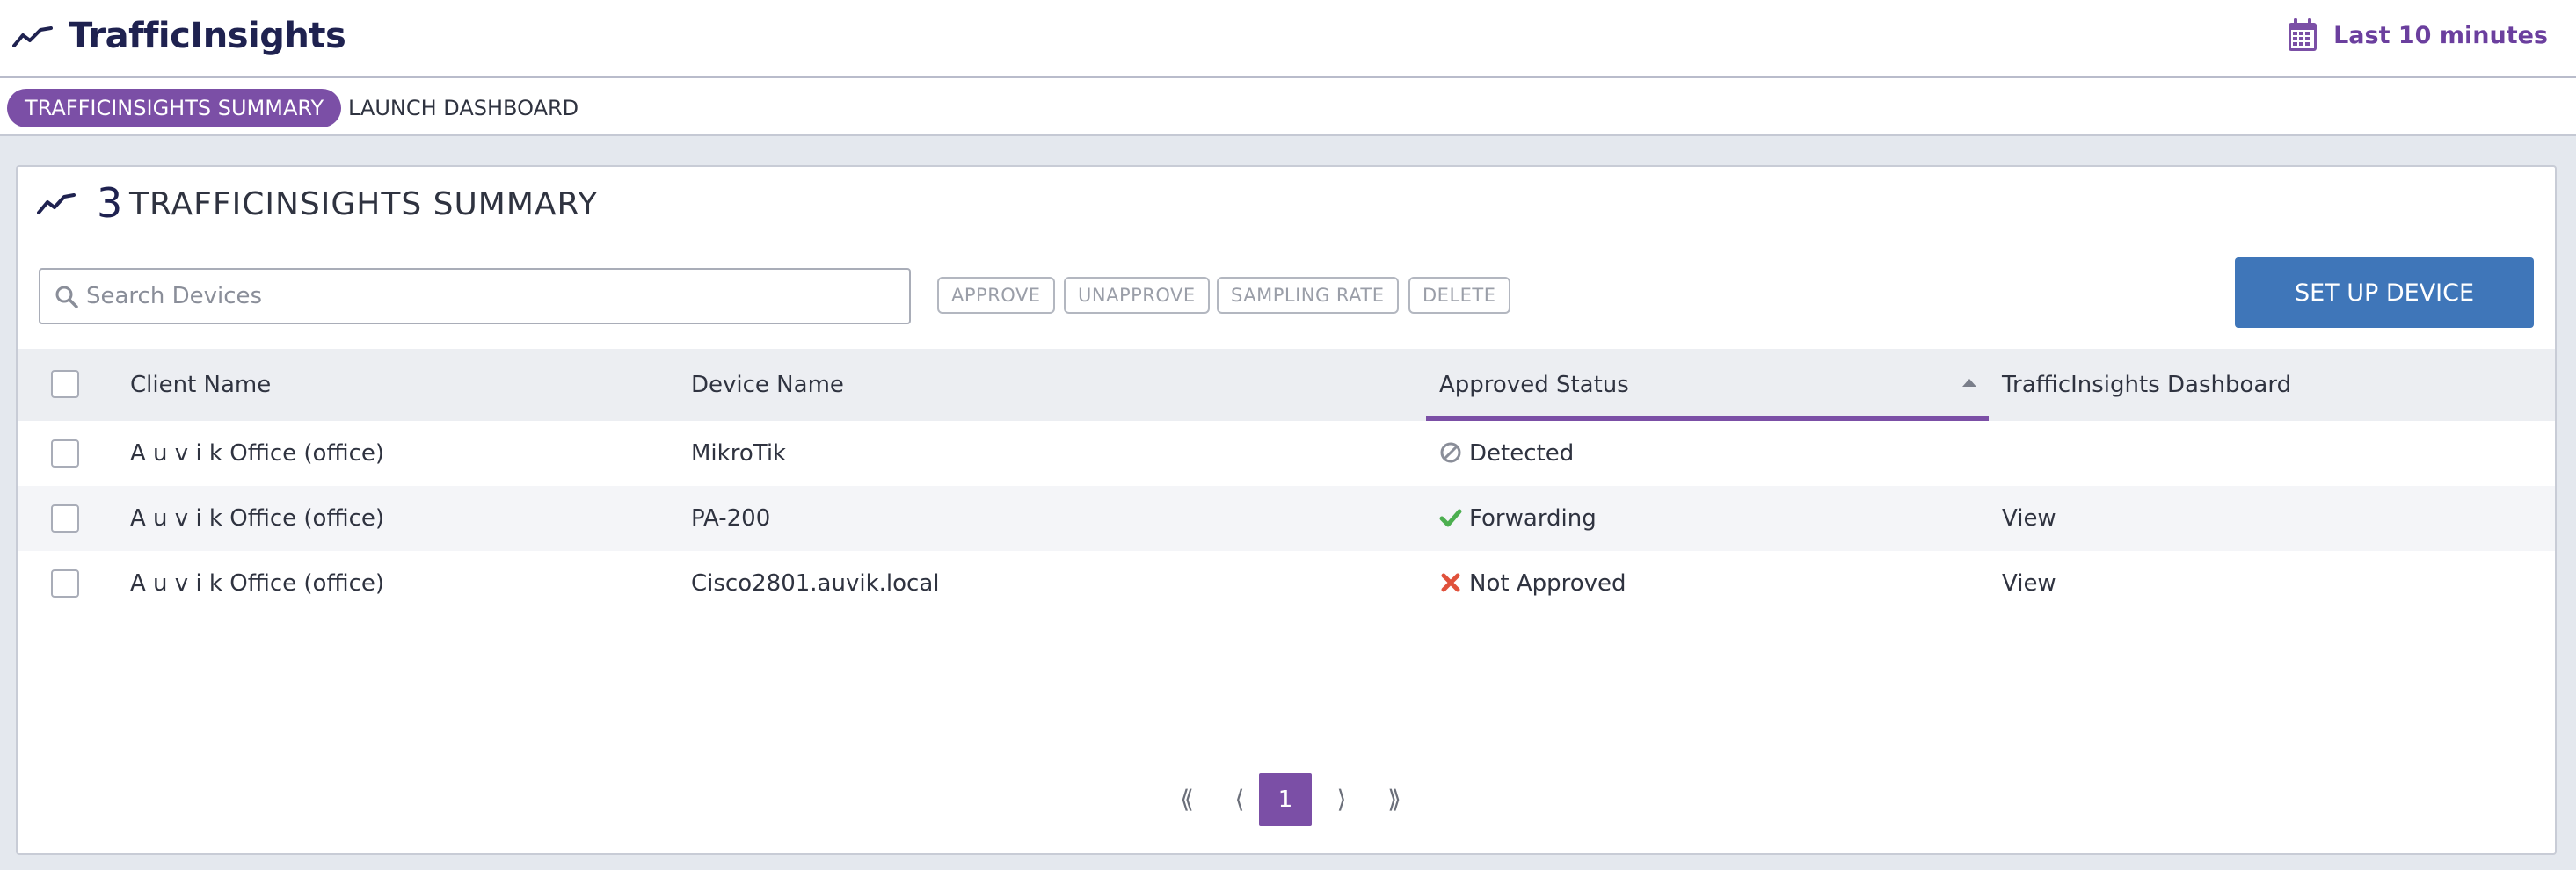  Describe the element at coordinates (207, 36) in the screenshot. I see `app-title: TrafficInsights` at that location.